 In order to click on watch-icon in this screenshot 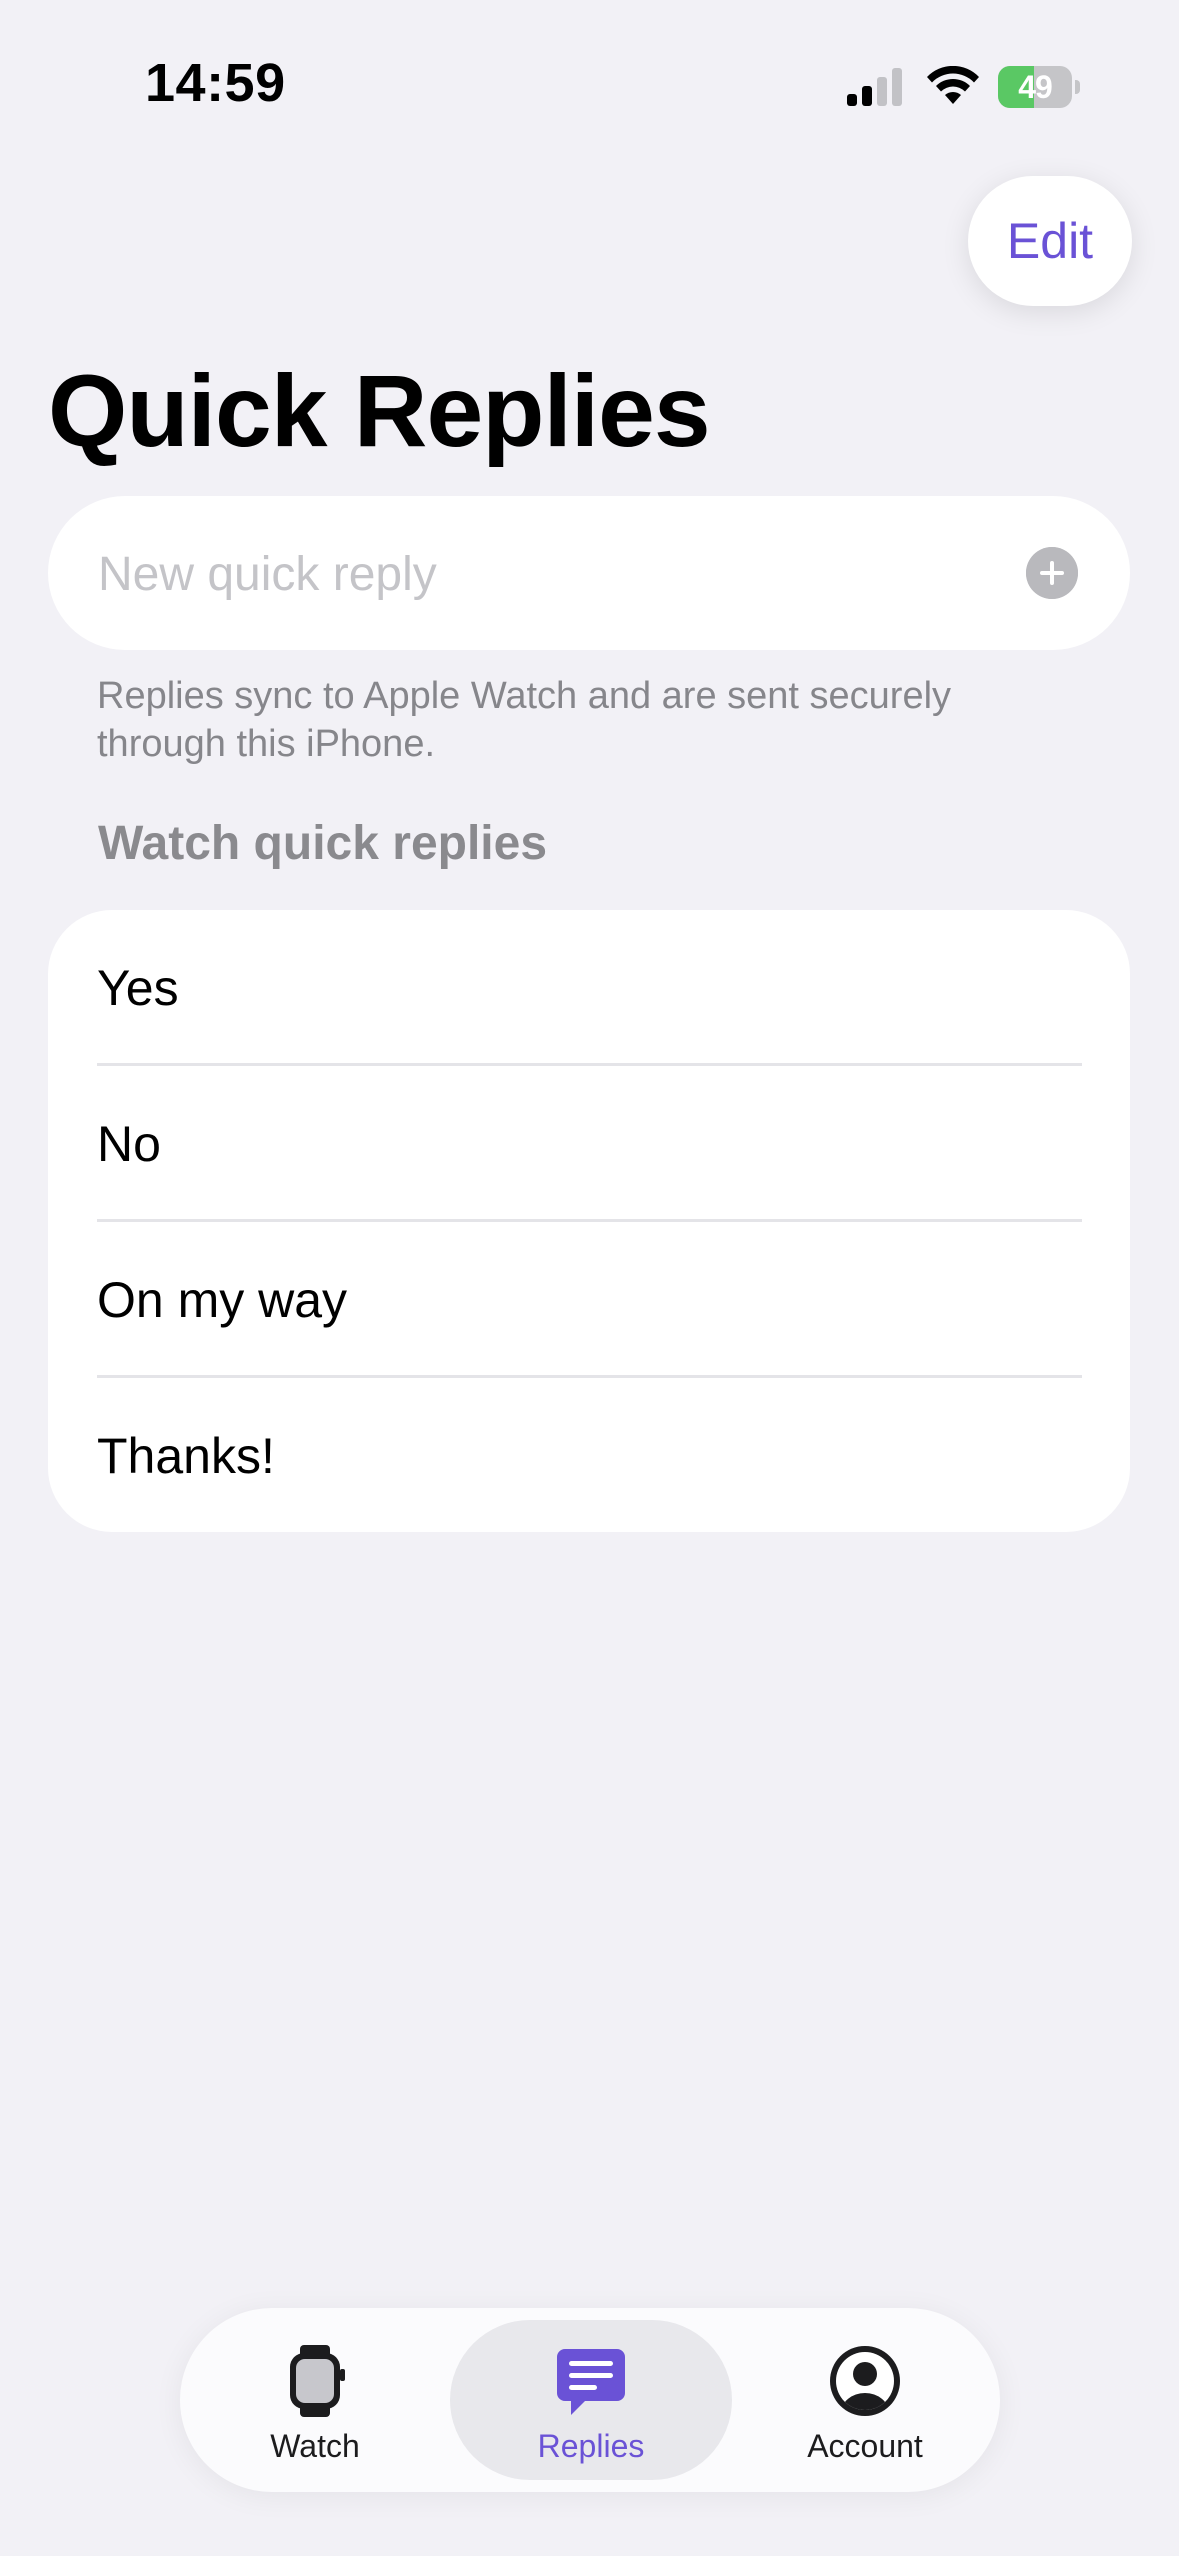, I will do `click(317, 2381)`.